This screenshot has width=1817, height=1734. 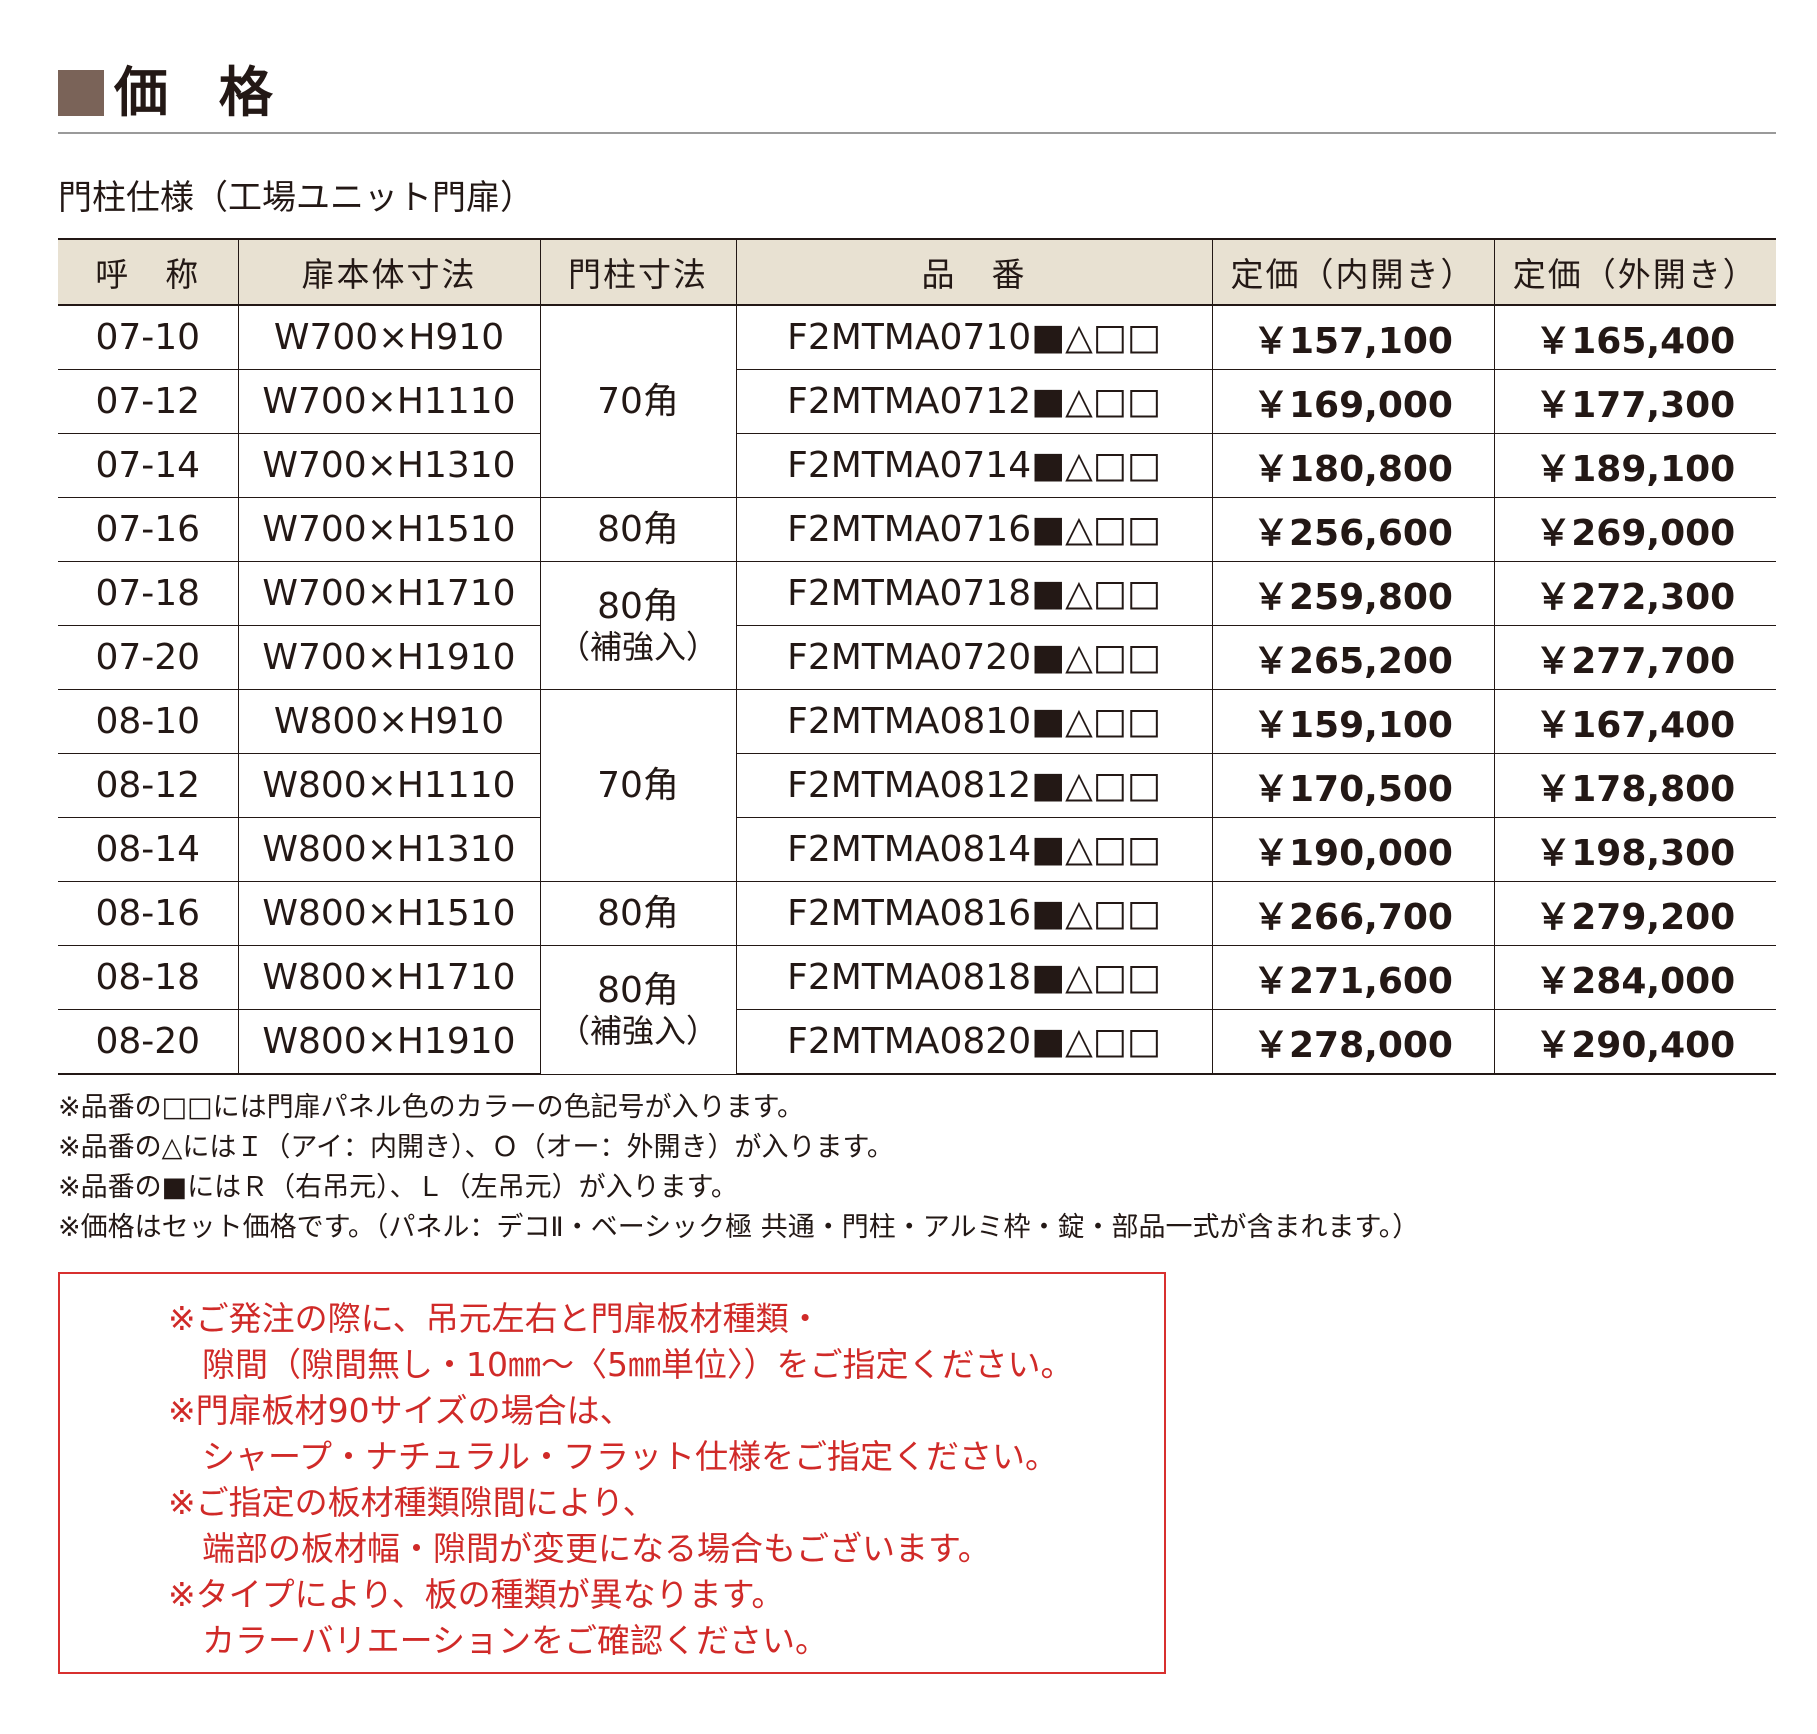 What do you see at coordinates (398, 1187) in the screenshot?
I see `footnote: ※品番の■にはＲ（右吊元）、Ｌ（左吊元）が入ります。` at bounding box center [398, 1187].